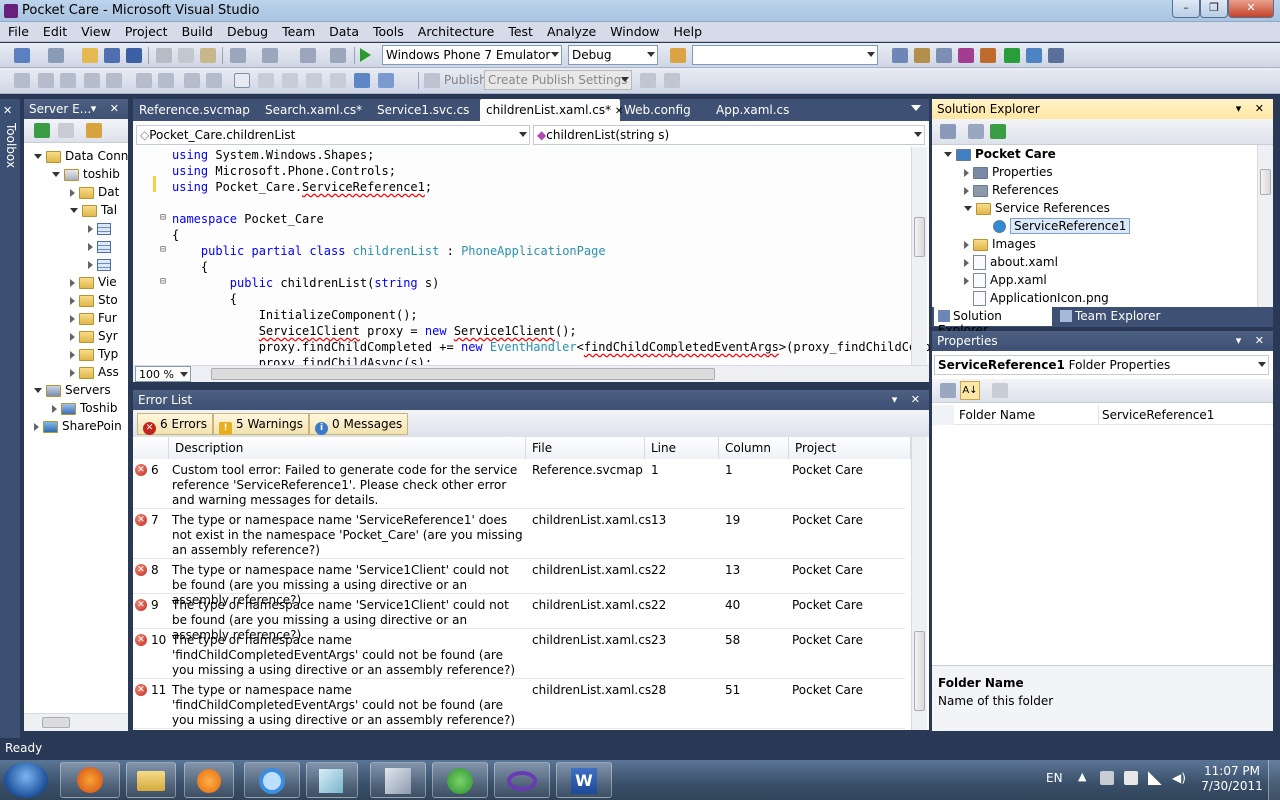  I want to click on publish-options-icon, so click(672, 80).